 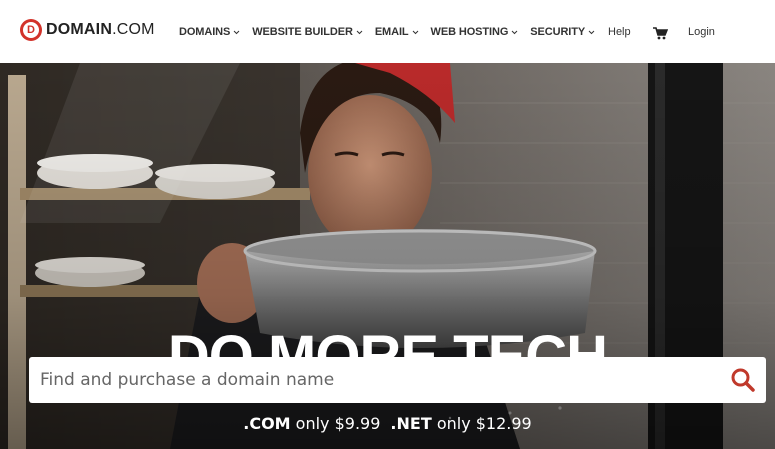 What do you see at coordinates (31, 30) in the screenshot?
I see `logo-mark-icon: D` at bounding box center [31, 30].